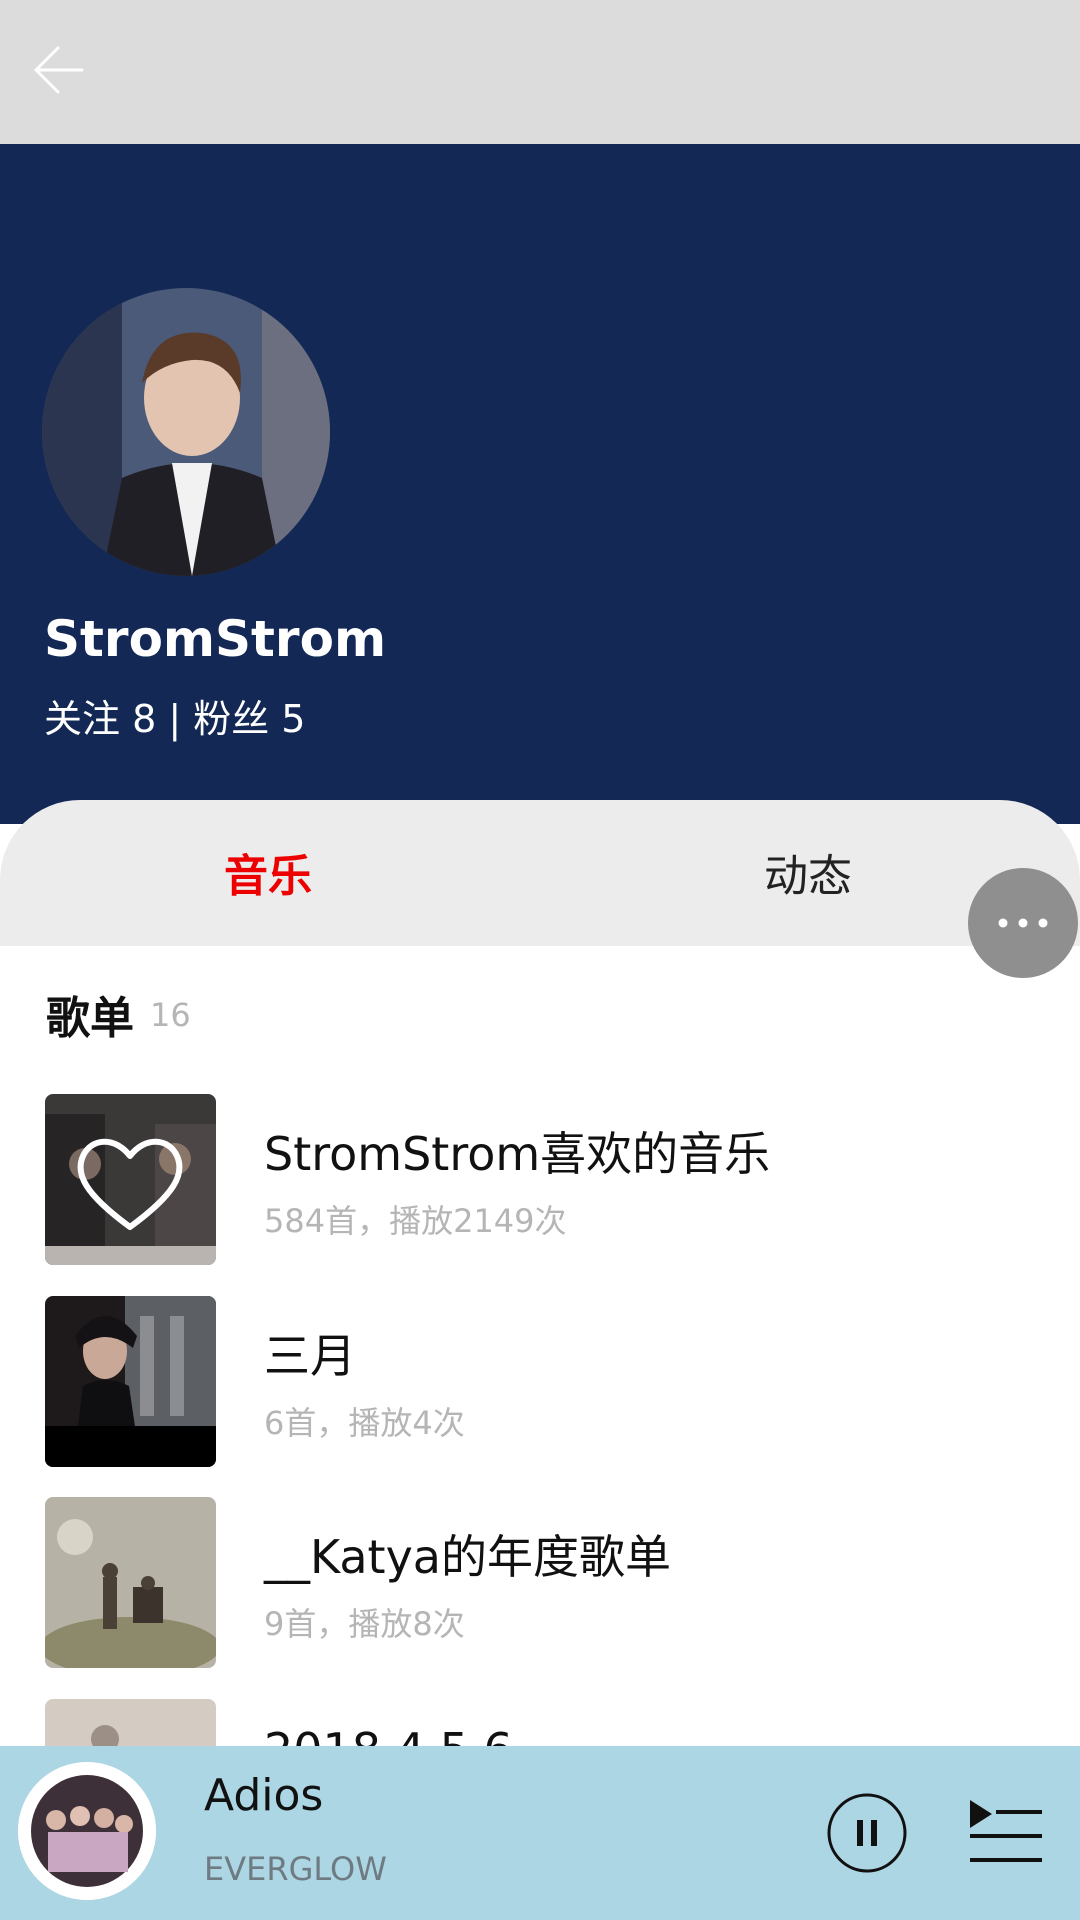 This screenshot has height=1920, width=1080. What do you see at coordinates (364, 1423) in the screenshot?
I see `playlist-meta: 6首，播放4次` at bounding box center [364, 1423].